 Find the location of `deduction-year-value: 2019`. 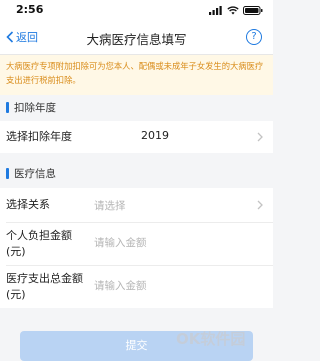

deduction-year-value: 2019 is located at coordinates (155, 135).